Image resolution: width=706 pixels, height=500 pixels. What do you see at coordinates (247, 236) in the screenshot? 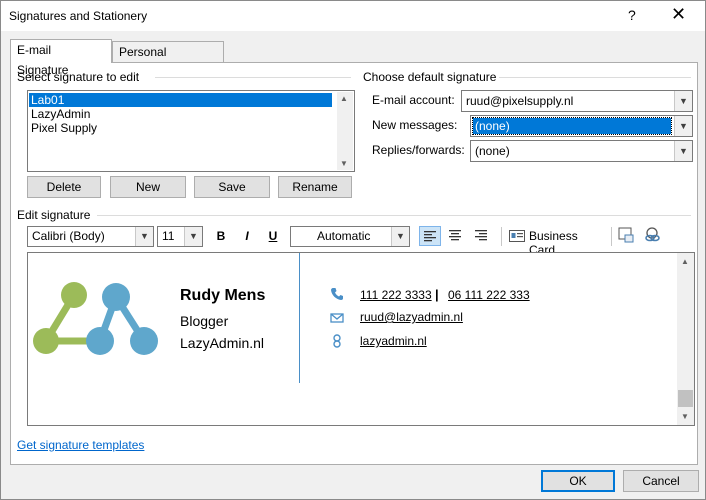
I see `italic-button: I` at bounding box center [247, 236].